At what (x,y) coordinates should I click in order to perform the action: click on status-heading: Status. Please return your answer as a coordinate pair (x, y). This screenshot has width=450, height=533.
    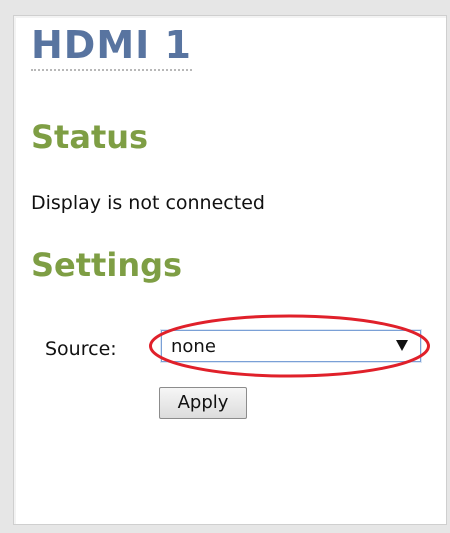
    Looking at the image, I should click on (90, 137).